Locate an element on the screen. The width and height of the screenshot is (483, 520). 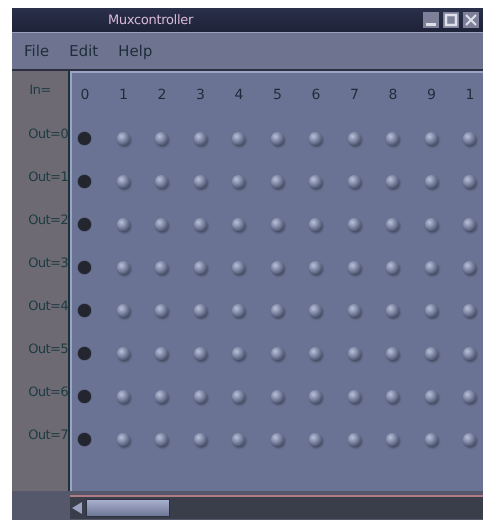
menu-item: File is located at coordinates (37, 51).